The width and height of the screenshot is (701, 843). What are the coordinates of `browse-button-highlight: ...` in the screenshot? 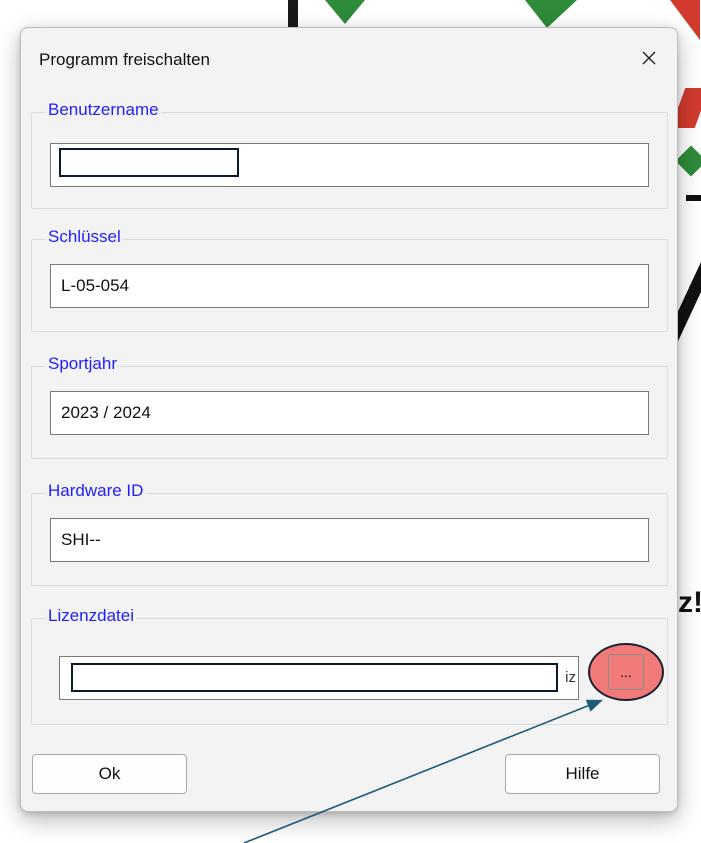 It's located at (626, 672).